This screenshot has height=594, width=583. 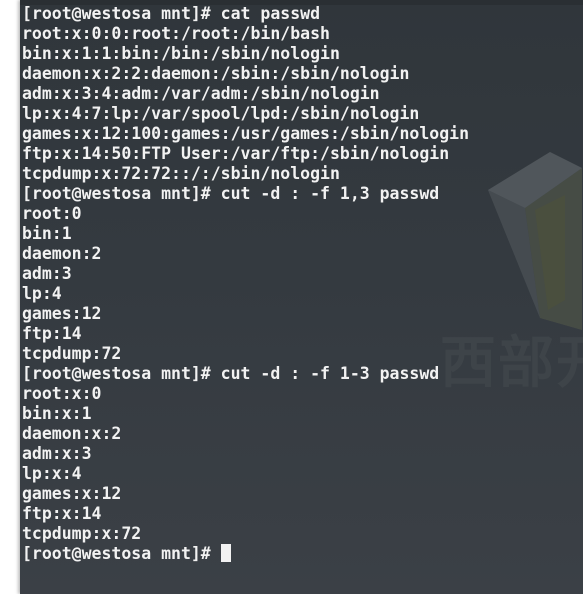 What do you see at coordinates (221, 113) in the screenshot?
I see `terminal-line: lp:x:4:7:lp:/var/spool/lpd:/sbin/nologin` at bounding box center [221, 113].